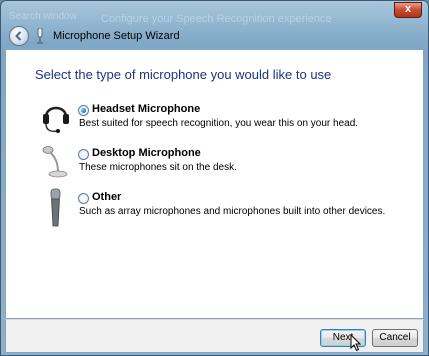 This screenshot has width=429, height=356. Describe the element at coordinates (83, 198) in the screenshot. I see `radio-other` at that location.